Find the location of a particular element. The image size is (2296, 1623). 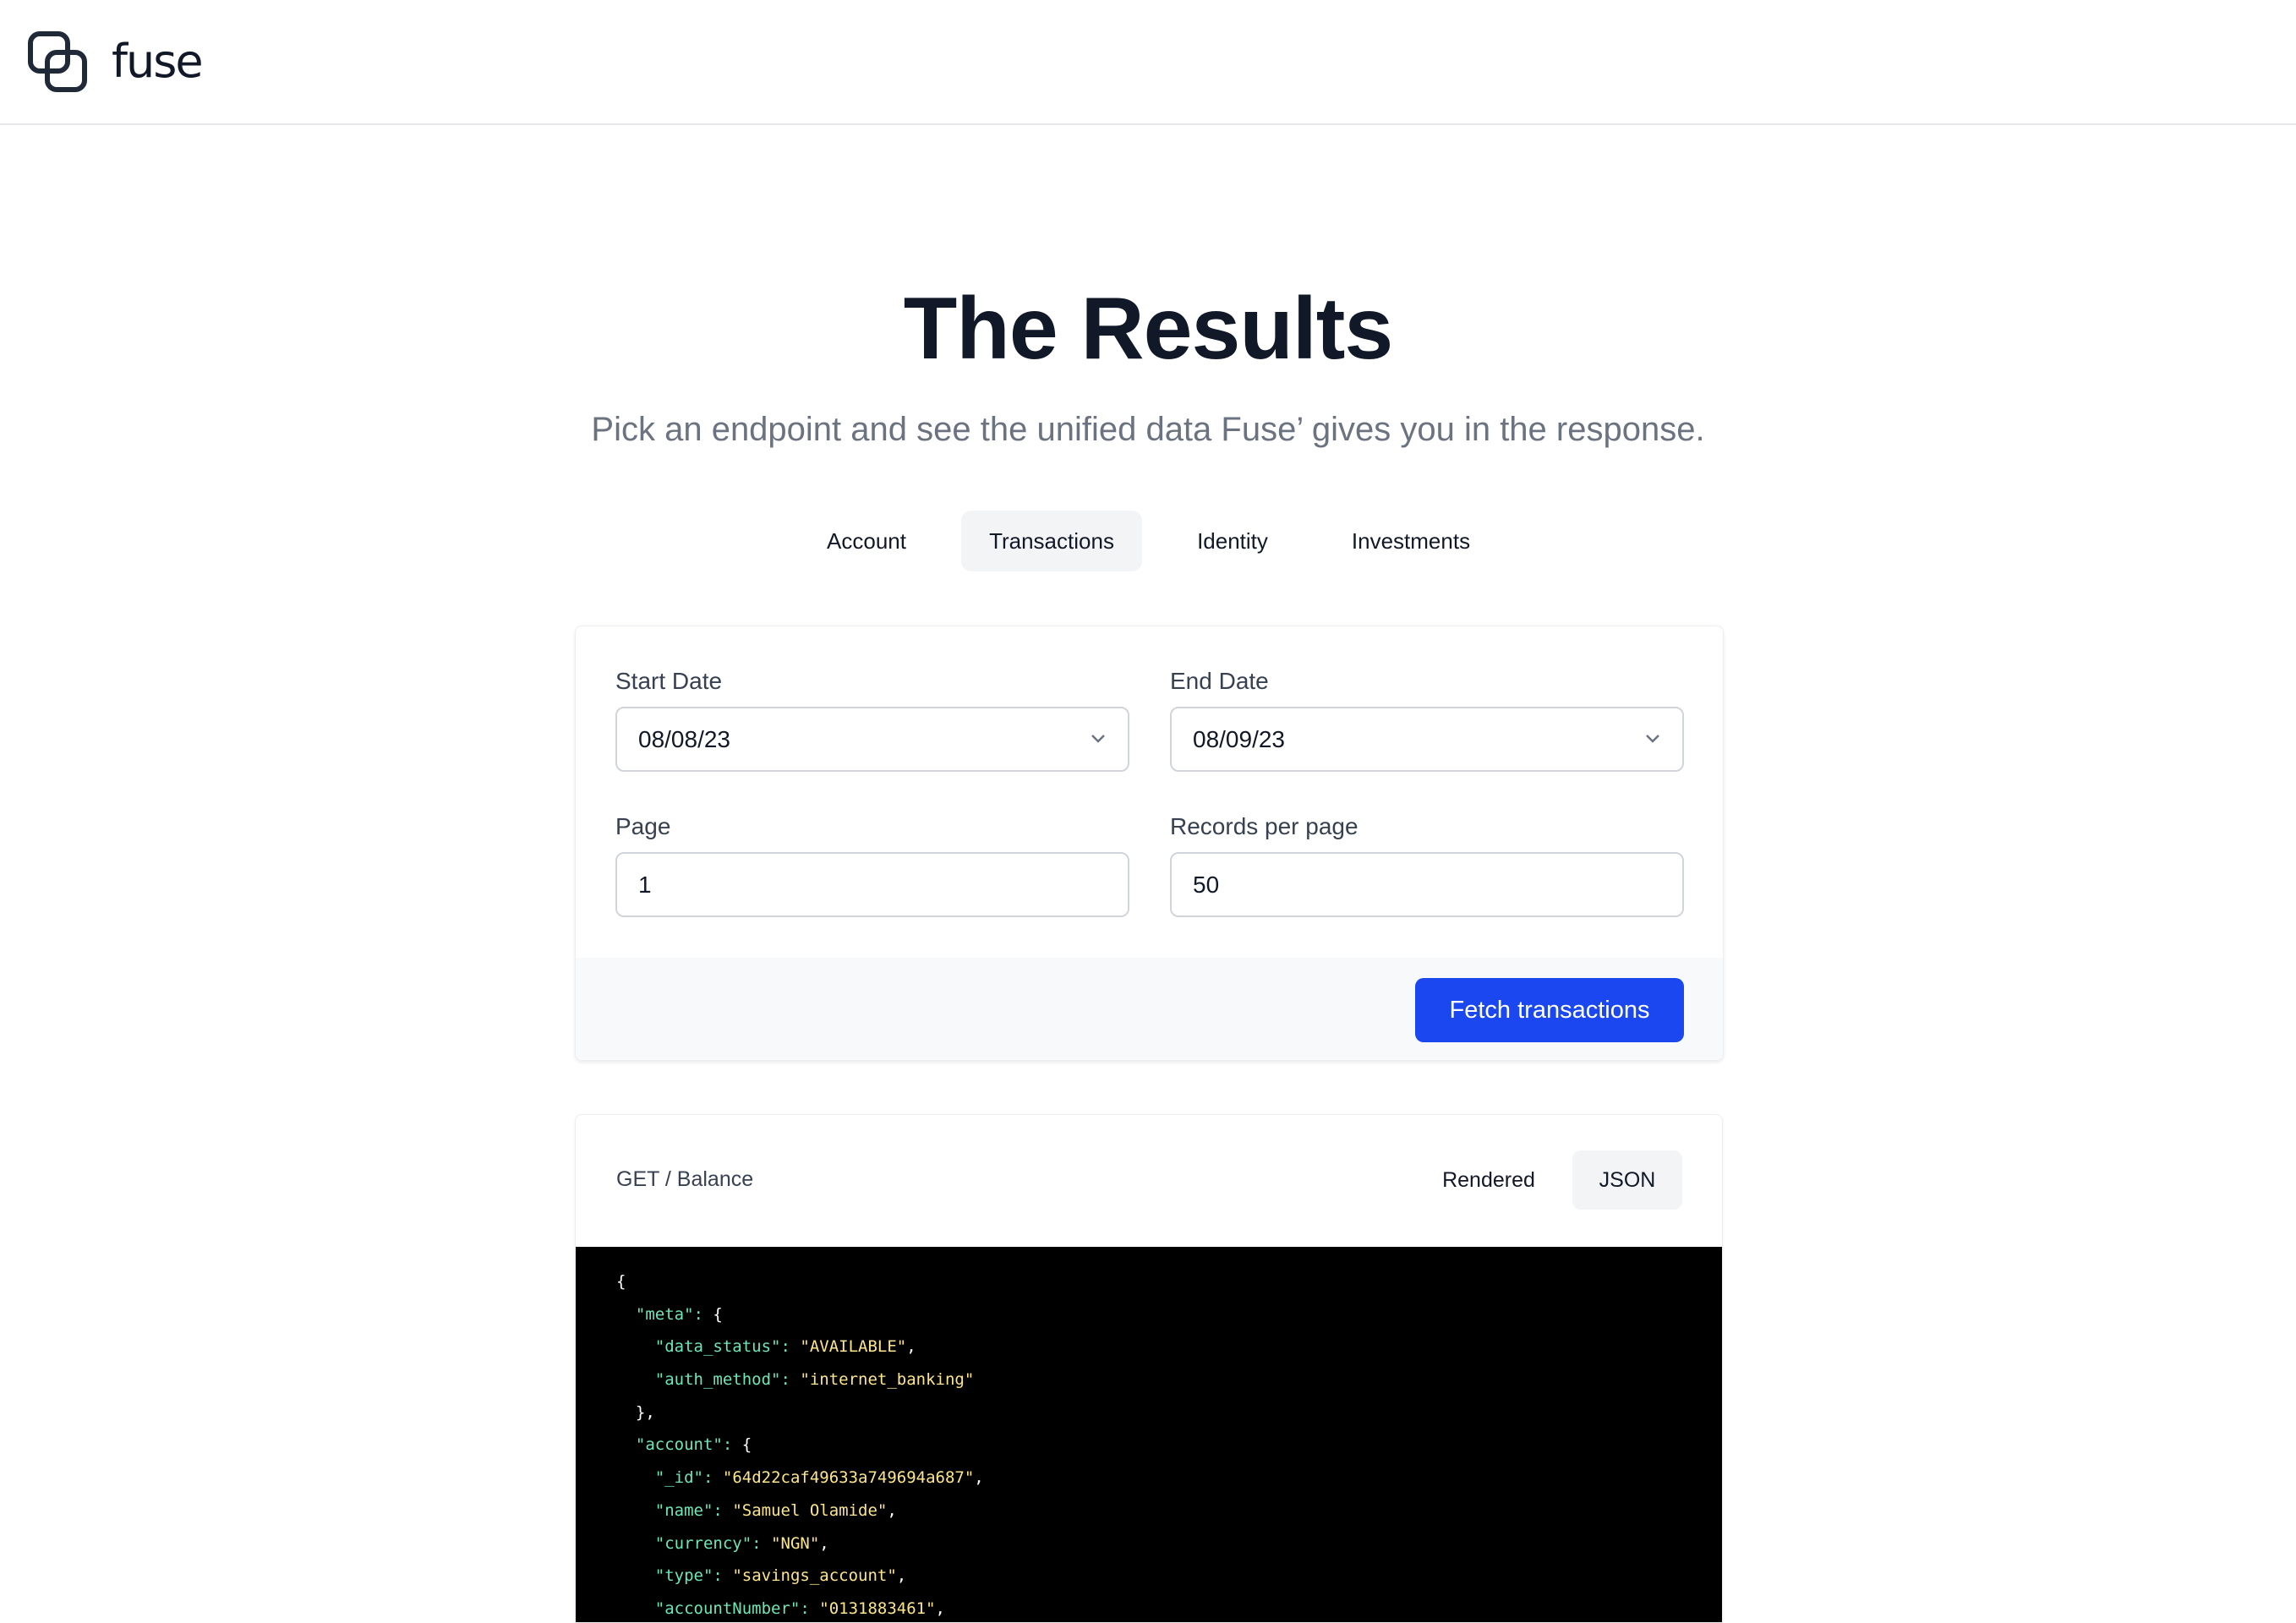

top-navbar: fuse is located at coordinates (1148, 63).